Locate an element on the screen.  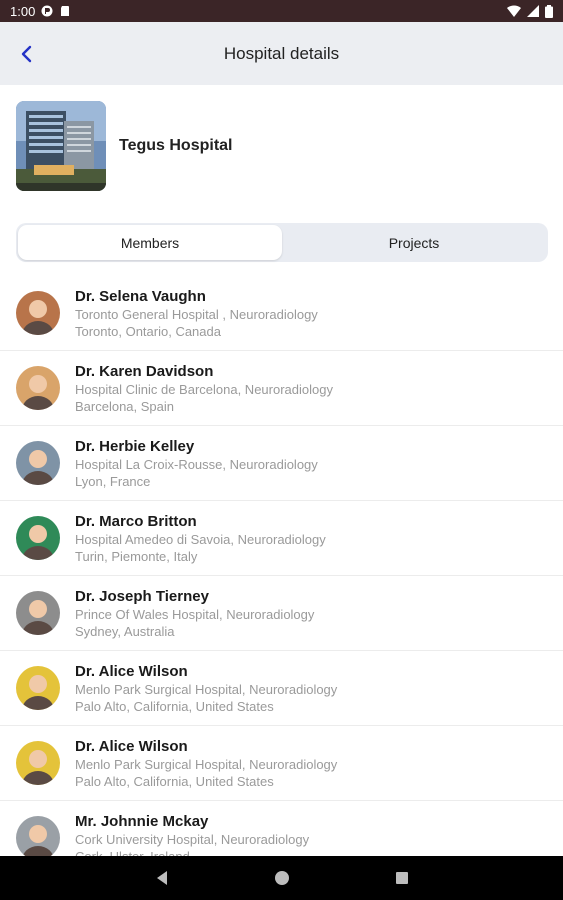
back-button is located at coordinates (26, 54).